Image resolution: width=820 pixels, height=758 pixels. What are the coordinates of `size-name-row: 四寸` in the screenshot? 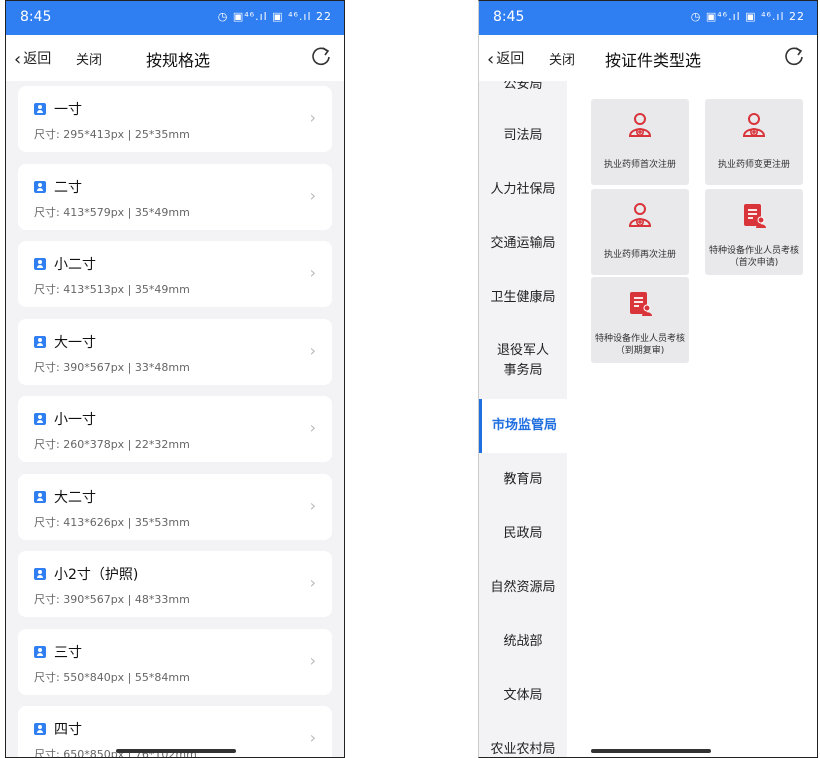 It's located at (58, 729).